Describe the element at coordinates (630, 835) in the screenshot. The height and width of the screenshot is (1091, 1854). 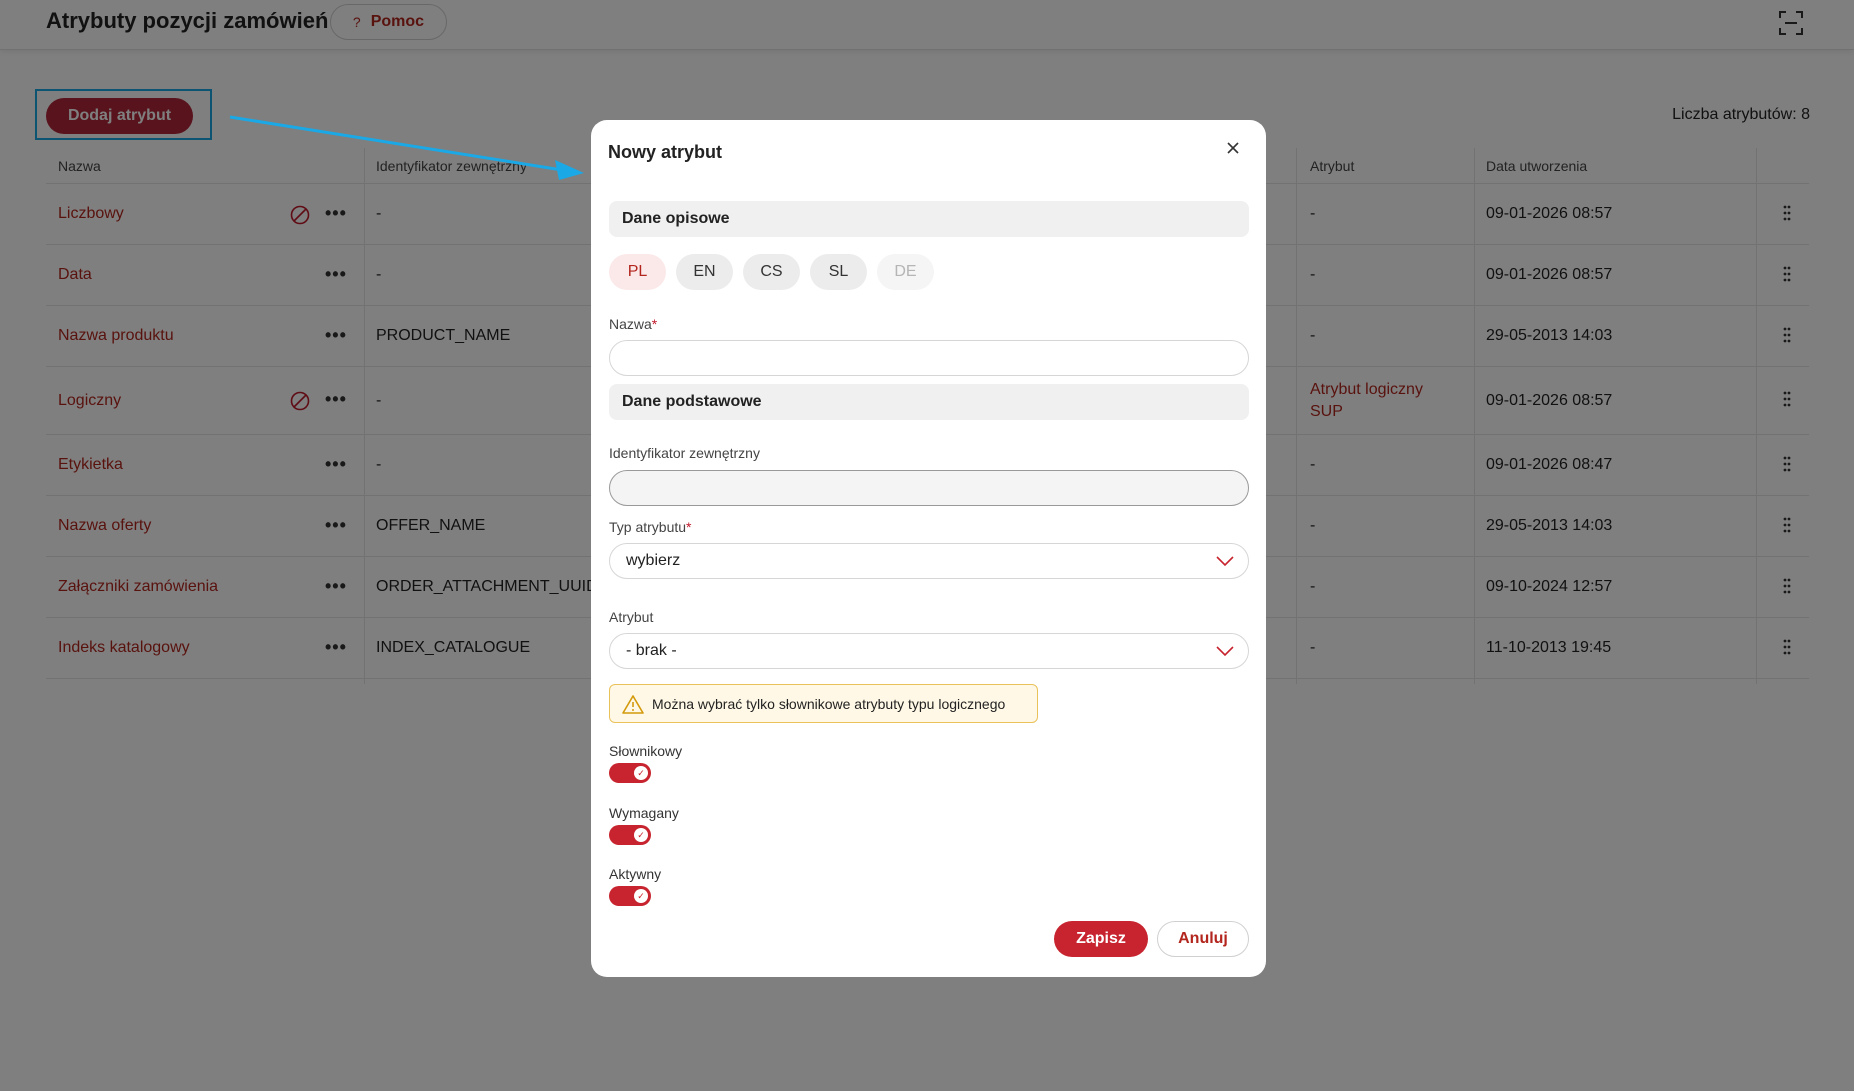
I see `required-toggle: ✓` at that location.